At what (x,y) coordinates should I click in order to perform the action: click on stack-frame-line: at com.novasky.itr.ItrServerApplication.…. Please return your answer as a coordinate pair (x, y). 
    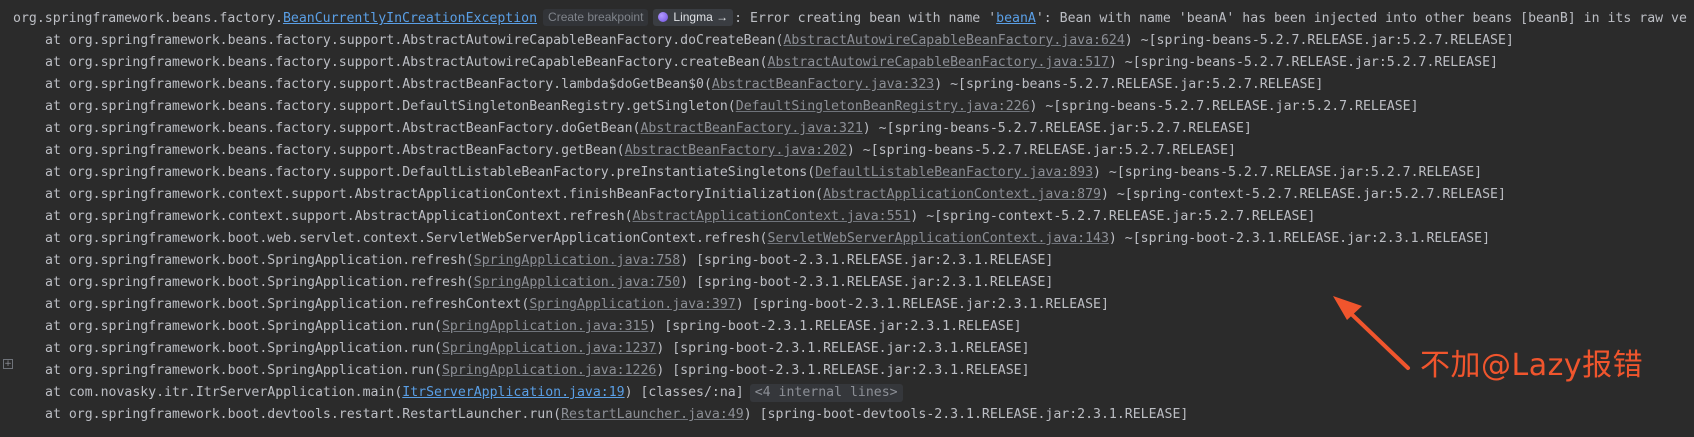
    Looking at the image, I should click on (451, 393).